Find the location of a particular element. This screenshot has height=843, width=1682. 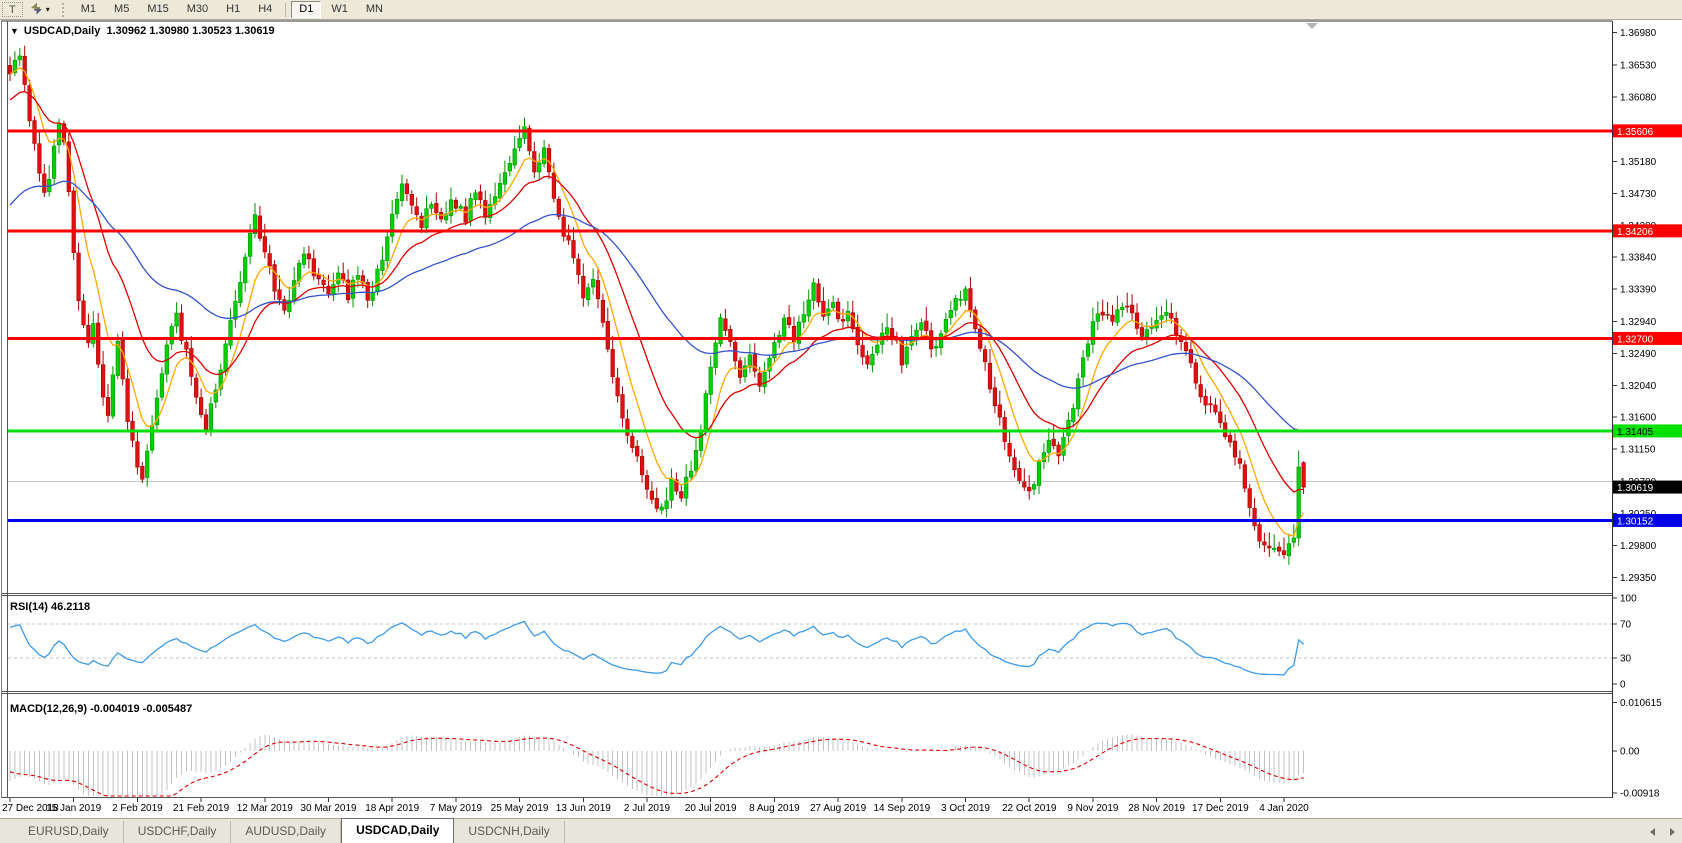

double-arrow-icon is located at coordinates (36, 10).